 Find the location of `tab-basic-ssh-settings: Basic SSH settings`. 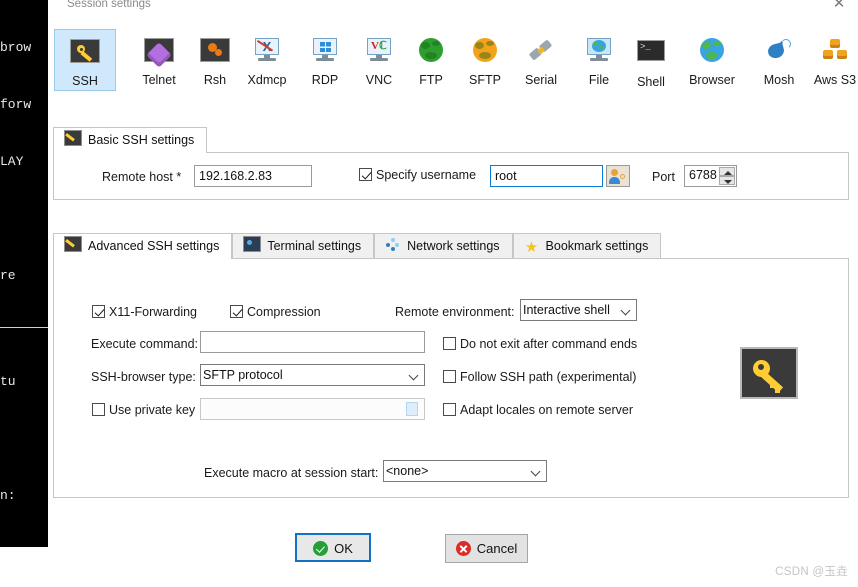

tab-basic-ssh-settings: Basic SSH settings is located at coordinates (130, 140).